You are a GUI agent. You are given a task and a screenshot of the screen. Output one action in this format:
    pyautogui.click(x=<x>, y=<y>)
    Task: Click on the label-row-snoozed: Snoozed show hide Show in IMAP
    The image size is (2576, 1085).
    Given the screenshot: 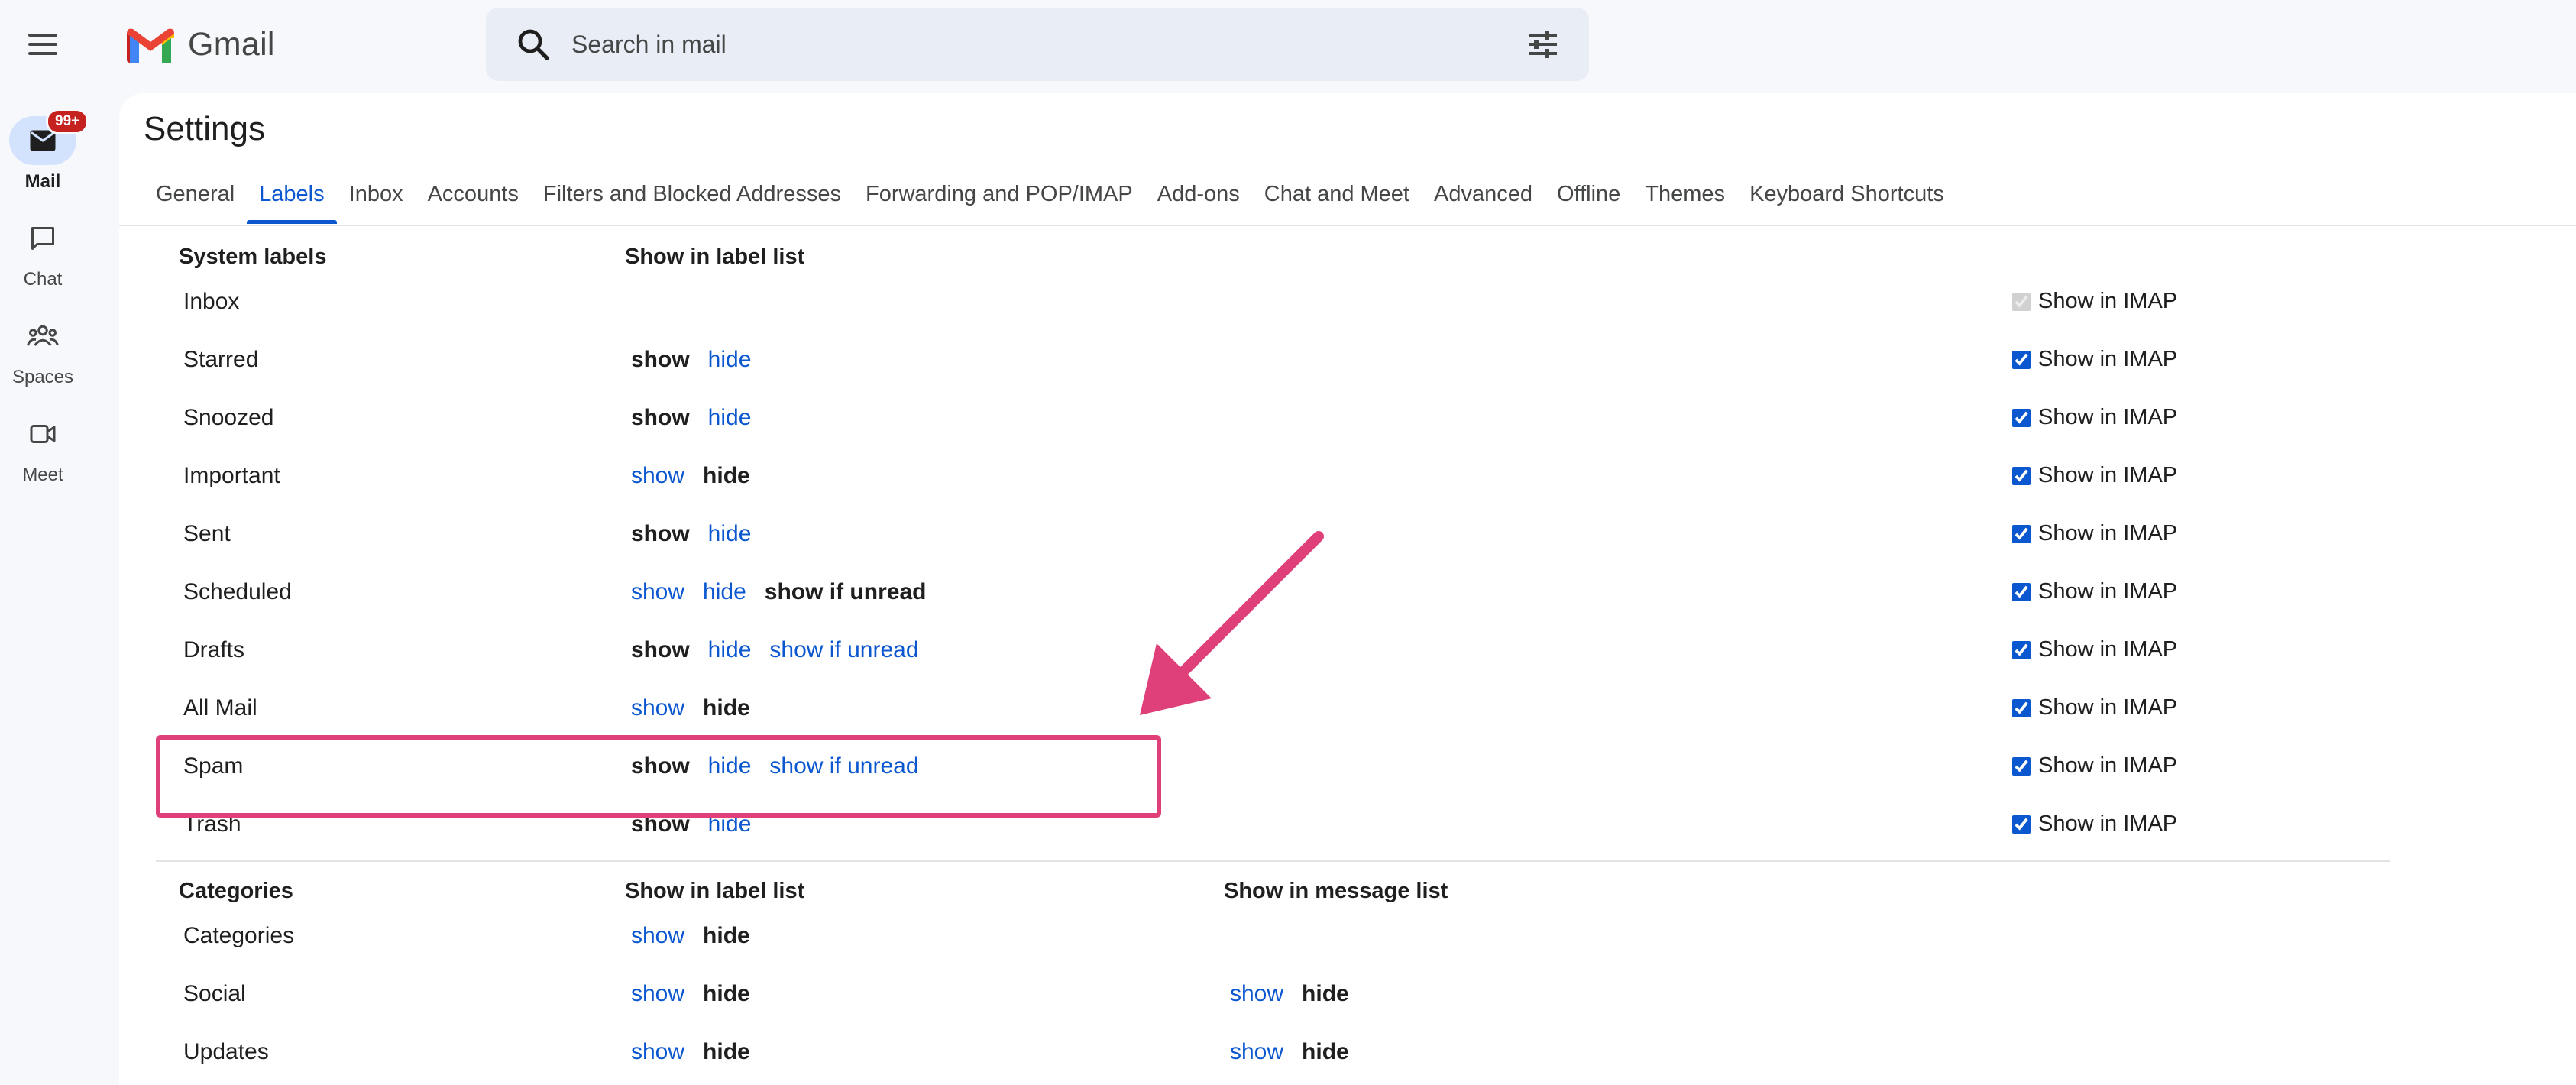 What is the action you would take?
    pyautogui.click(x=1347, y=419)
    